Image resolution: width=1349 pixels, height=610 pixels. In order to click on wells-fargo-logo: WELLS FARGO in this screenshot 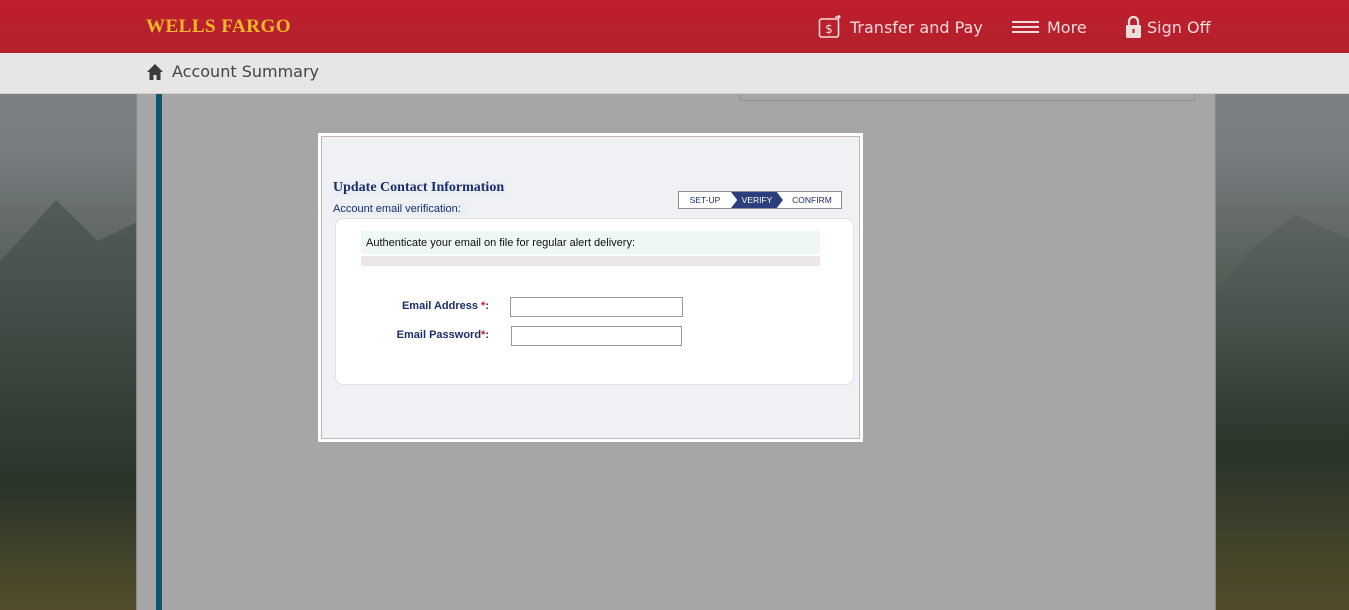, I will do `click(218, 27)`.